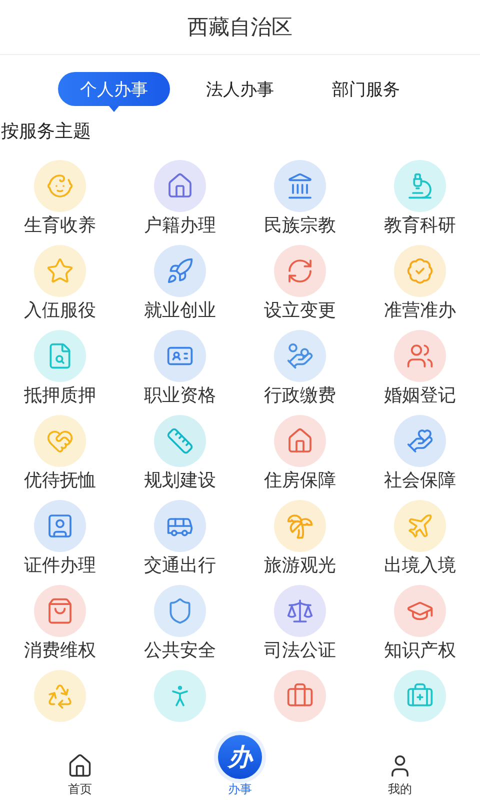  I want to click on service-label: 消费维权, so click(60, 651).